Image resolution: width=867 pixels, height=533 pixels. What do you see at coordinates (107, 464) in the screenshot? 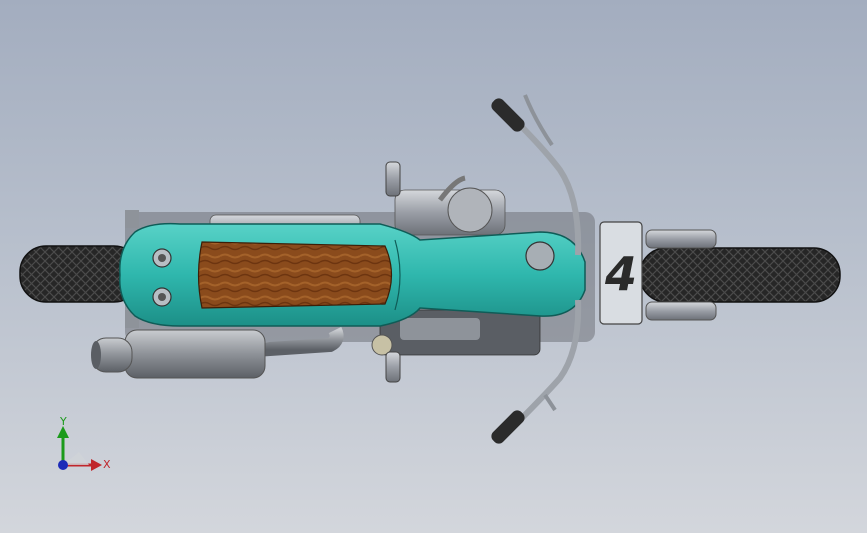
I see `x-axis-label: X` at bounding box center [107, 464].